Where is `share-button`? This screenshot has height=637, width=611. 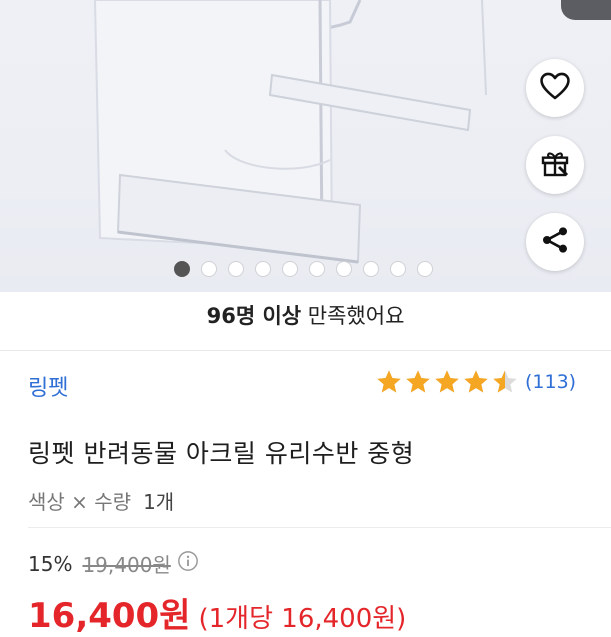
share-button is located at coordinates (555, 242).